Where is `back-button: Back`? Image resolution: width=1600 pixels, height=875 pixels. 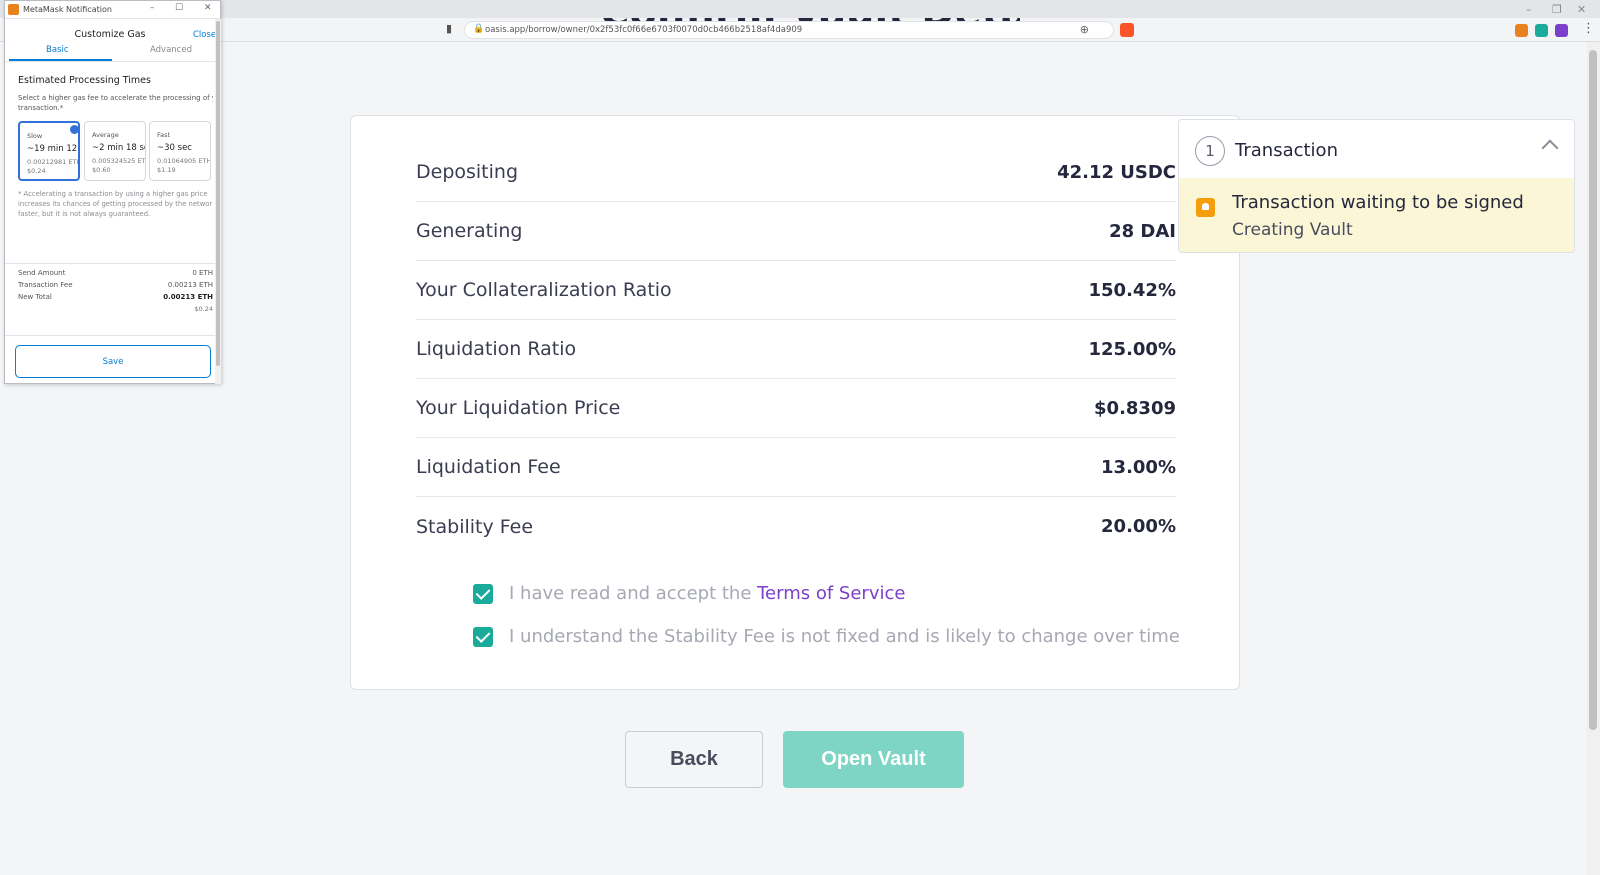
back-button: Back is located at coordinates (694, 759).